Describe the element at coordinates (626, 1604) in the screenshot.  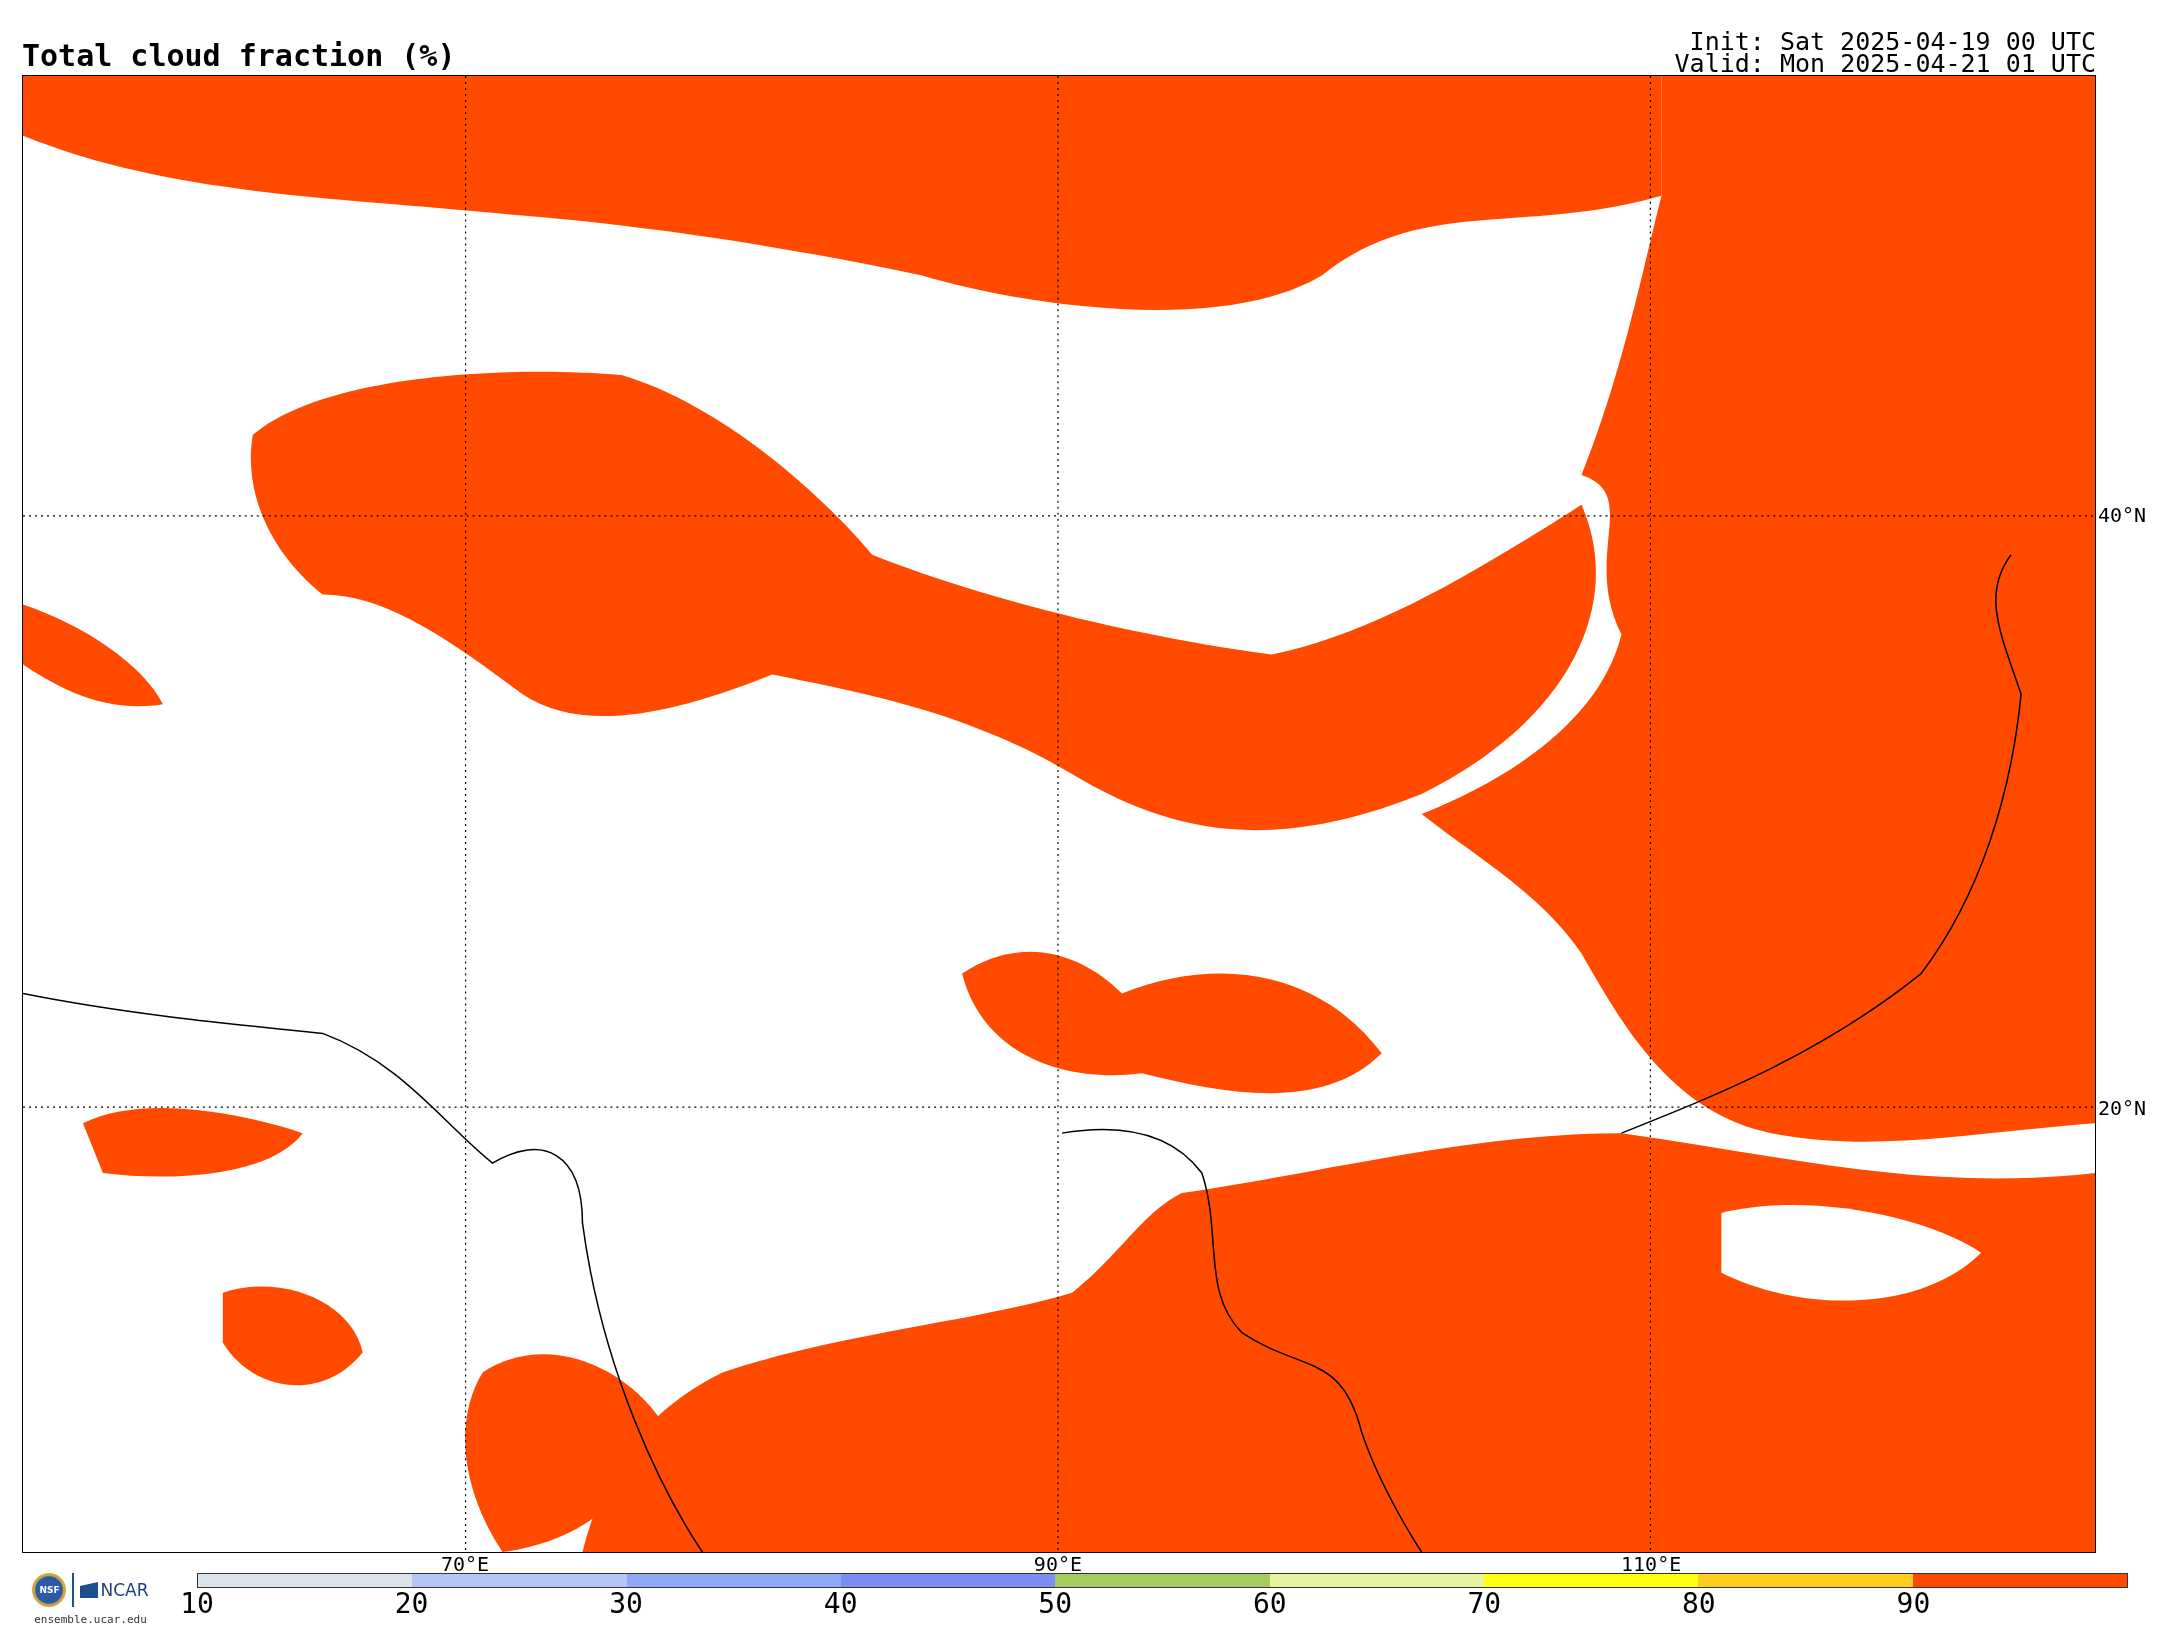
I see `colorbar-tick-label: 30` at that location.